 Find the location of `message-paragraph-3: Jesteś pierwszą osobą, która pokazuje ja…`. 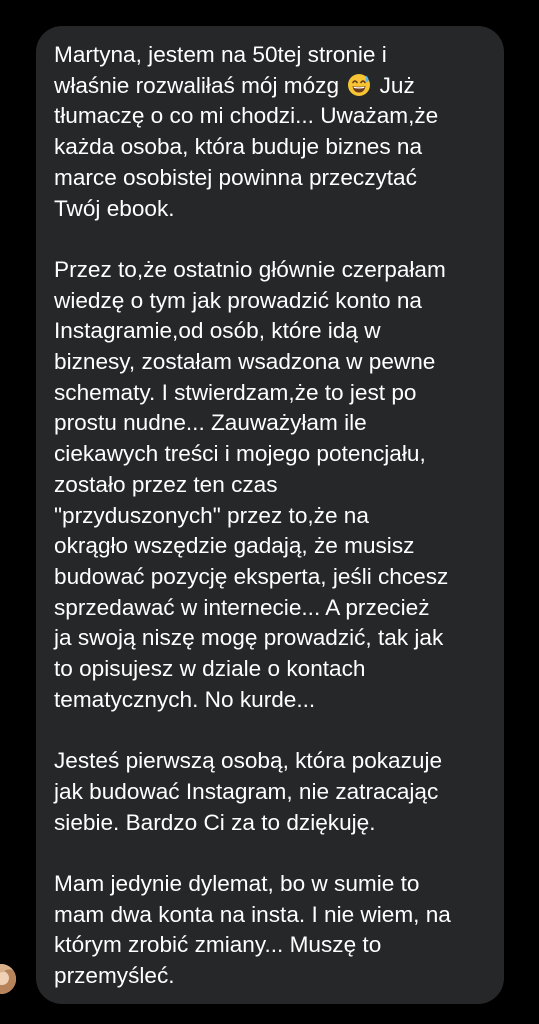

message-paragraph-3: Jesteś pierwszą osobą, która pokazuje ja… is located at coordinates (248, 791).